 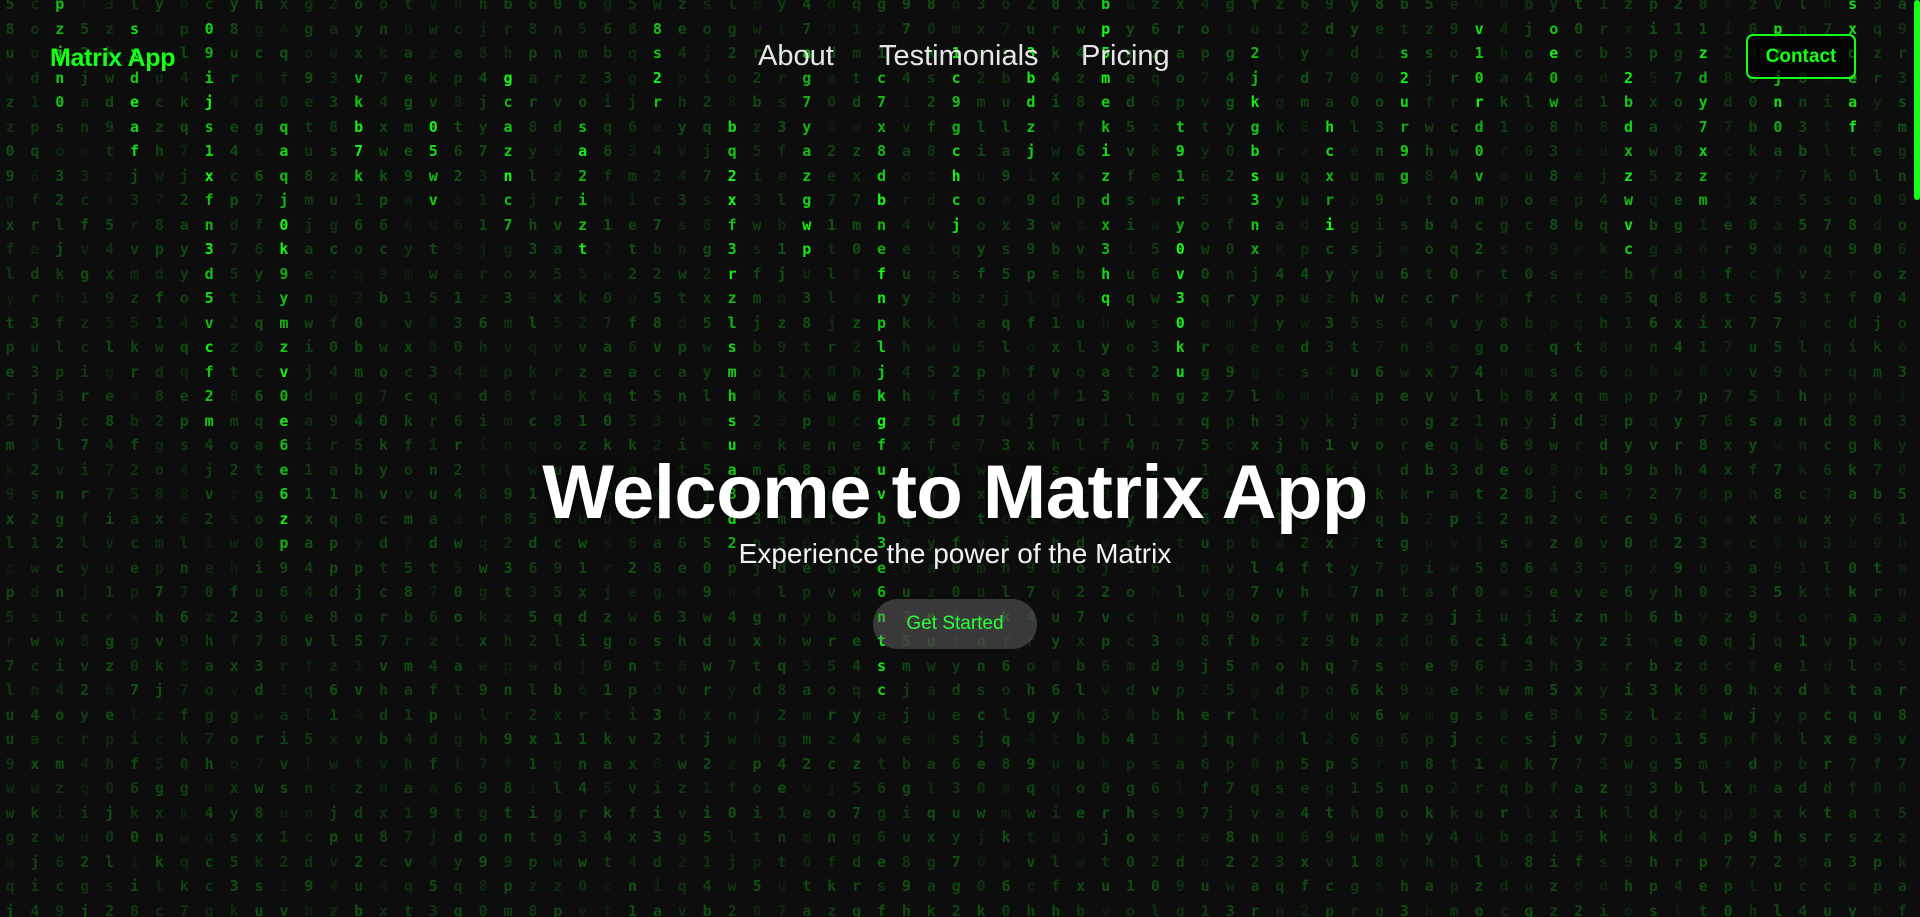 I want to click on scrollbar-thumb, so click(x=1917, y=100).